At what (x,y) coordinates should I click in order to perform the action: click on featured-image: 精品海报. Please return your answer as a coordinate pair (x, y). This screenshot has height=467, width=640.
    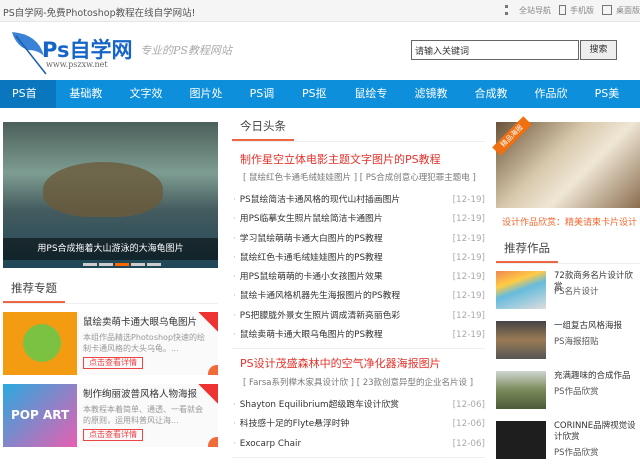
    Looking at the image, I should click on (566, 162).